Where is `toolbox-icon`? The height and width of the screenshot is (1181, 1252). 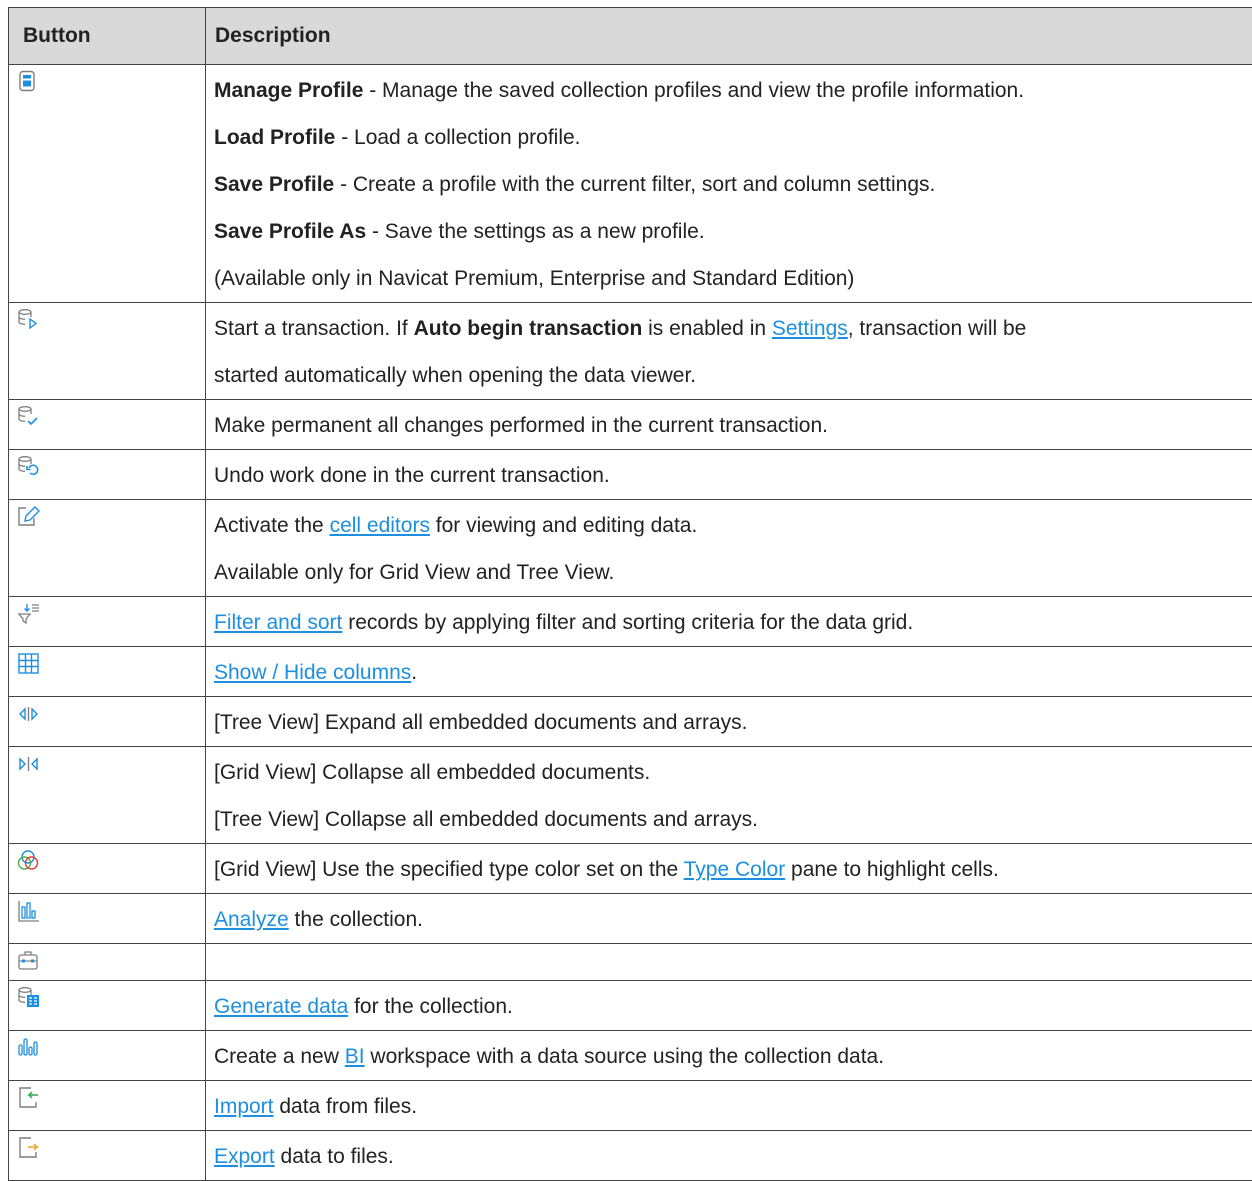
toolbox-icon is located at coordinates (29, 961).